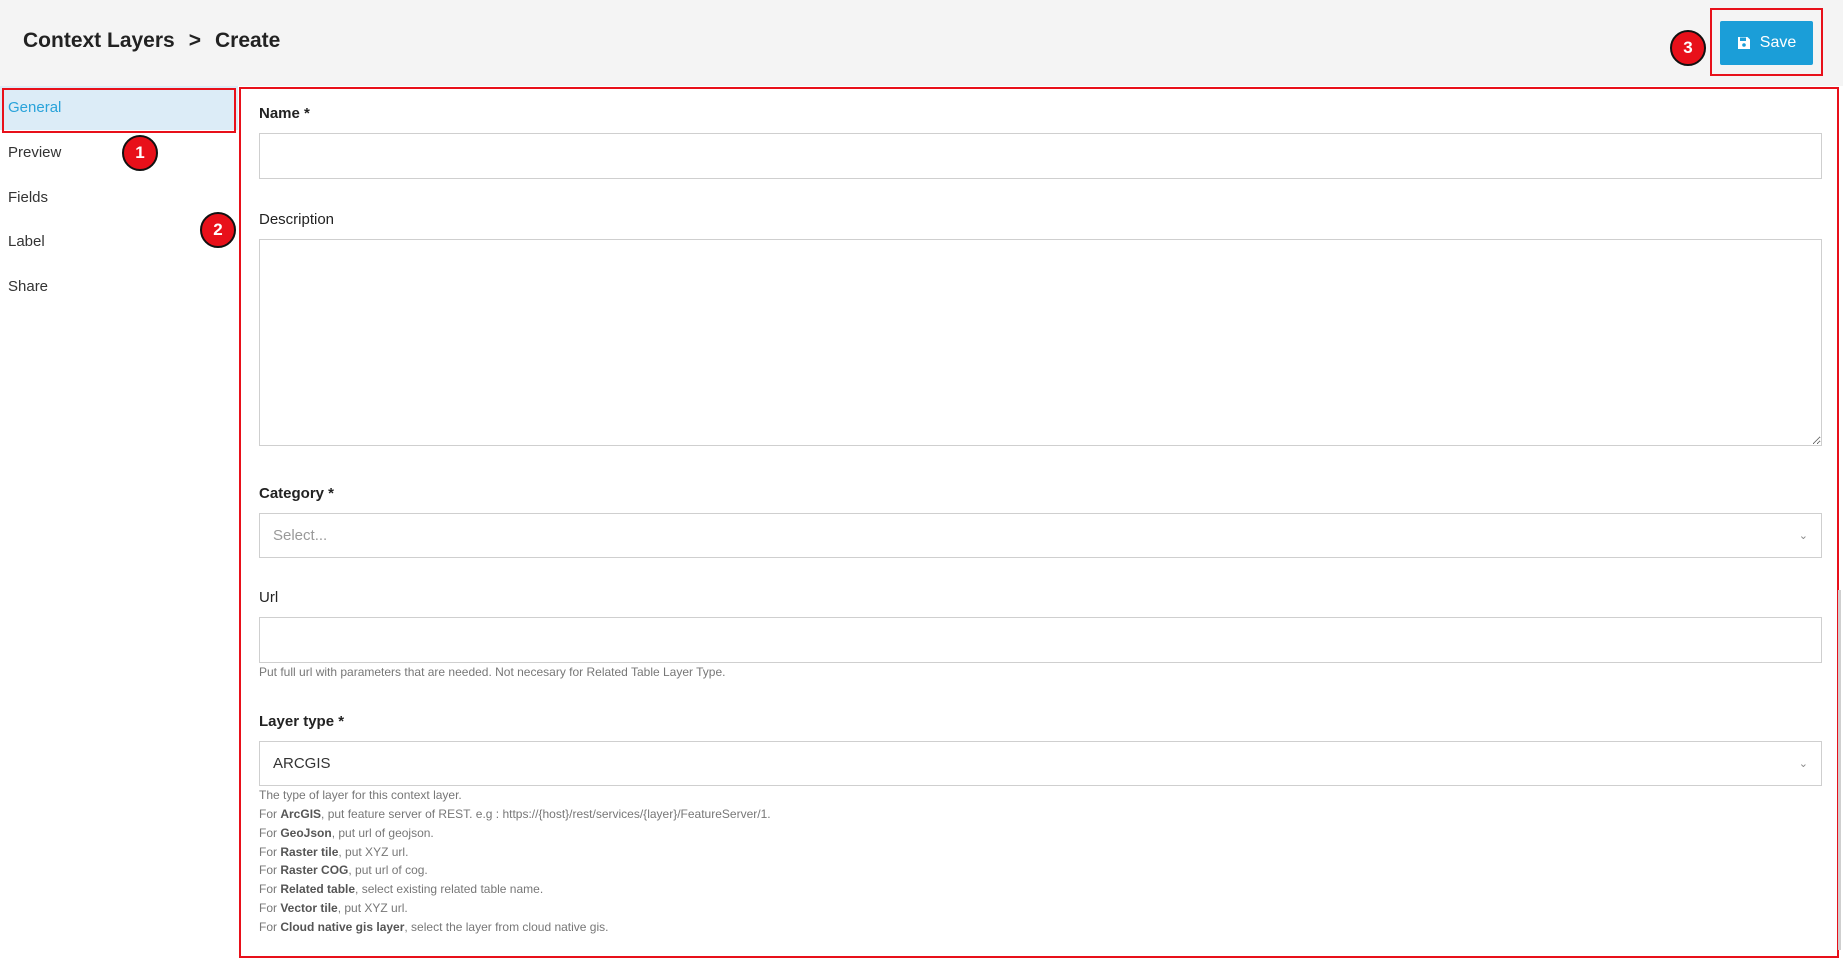 This screenshot has width=1843, height=962. I want to click on category-select: Select... ⌄, so click(1040, 535).